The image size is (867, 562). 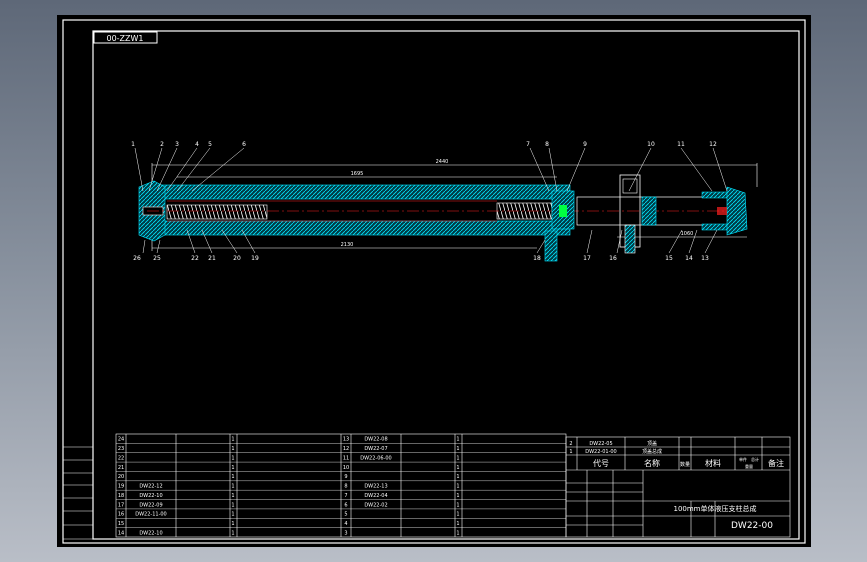 What do you see at coordinates (345, 524) in the screenshot?
I see `bom-seq: 4` at bounding box center [345, 524].